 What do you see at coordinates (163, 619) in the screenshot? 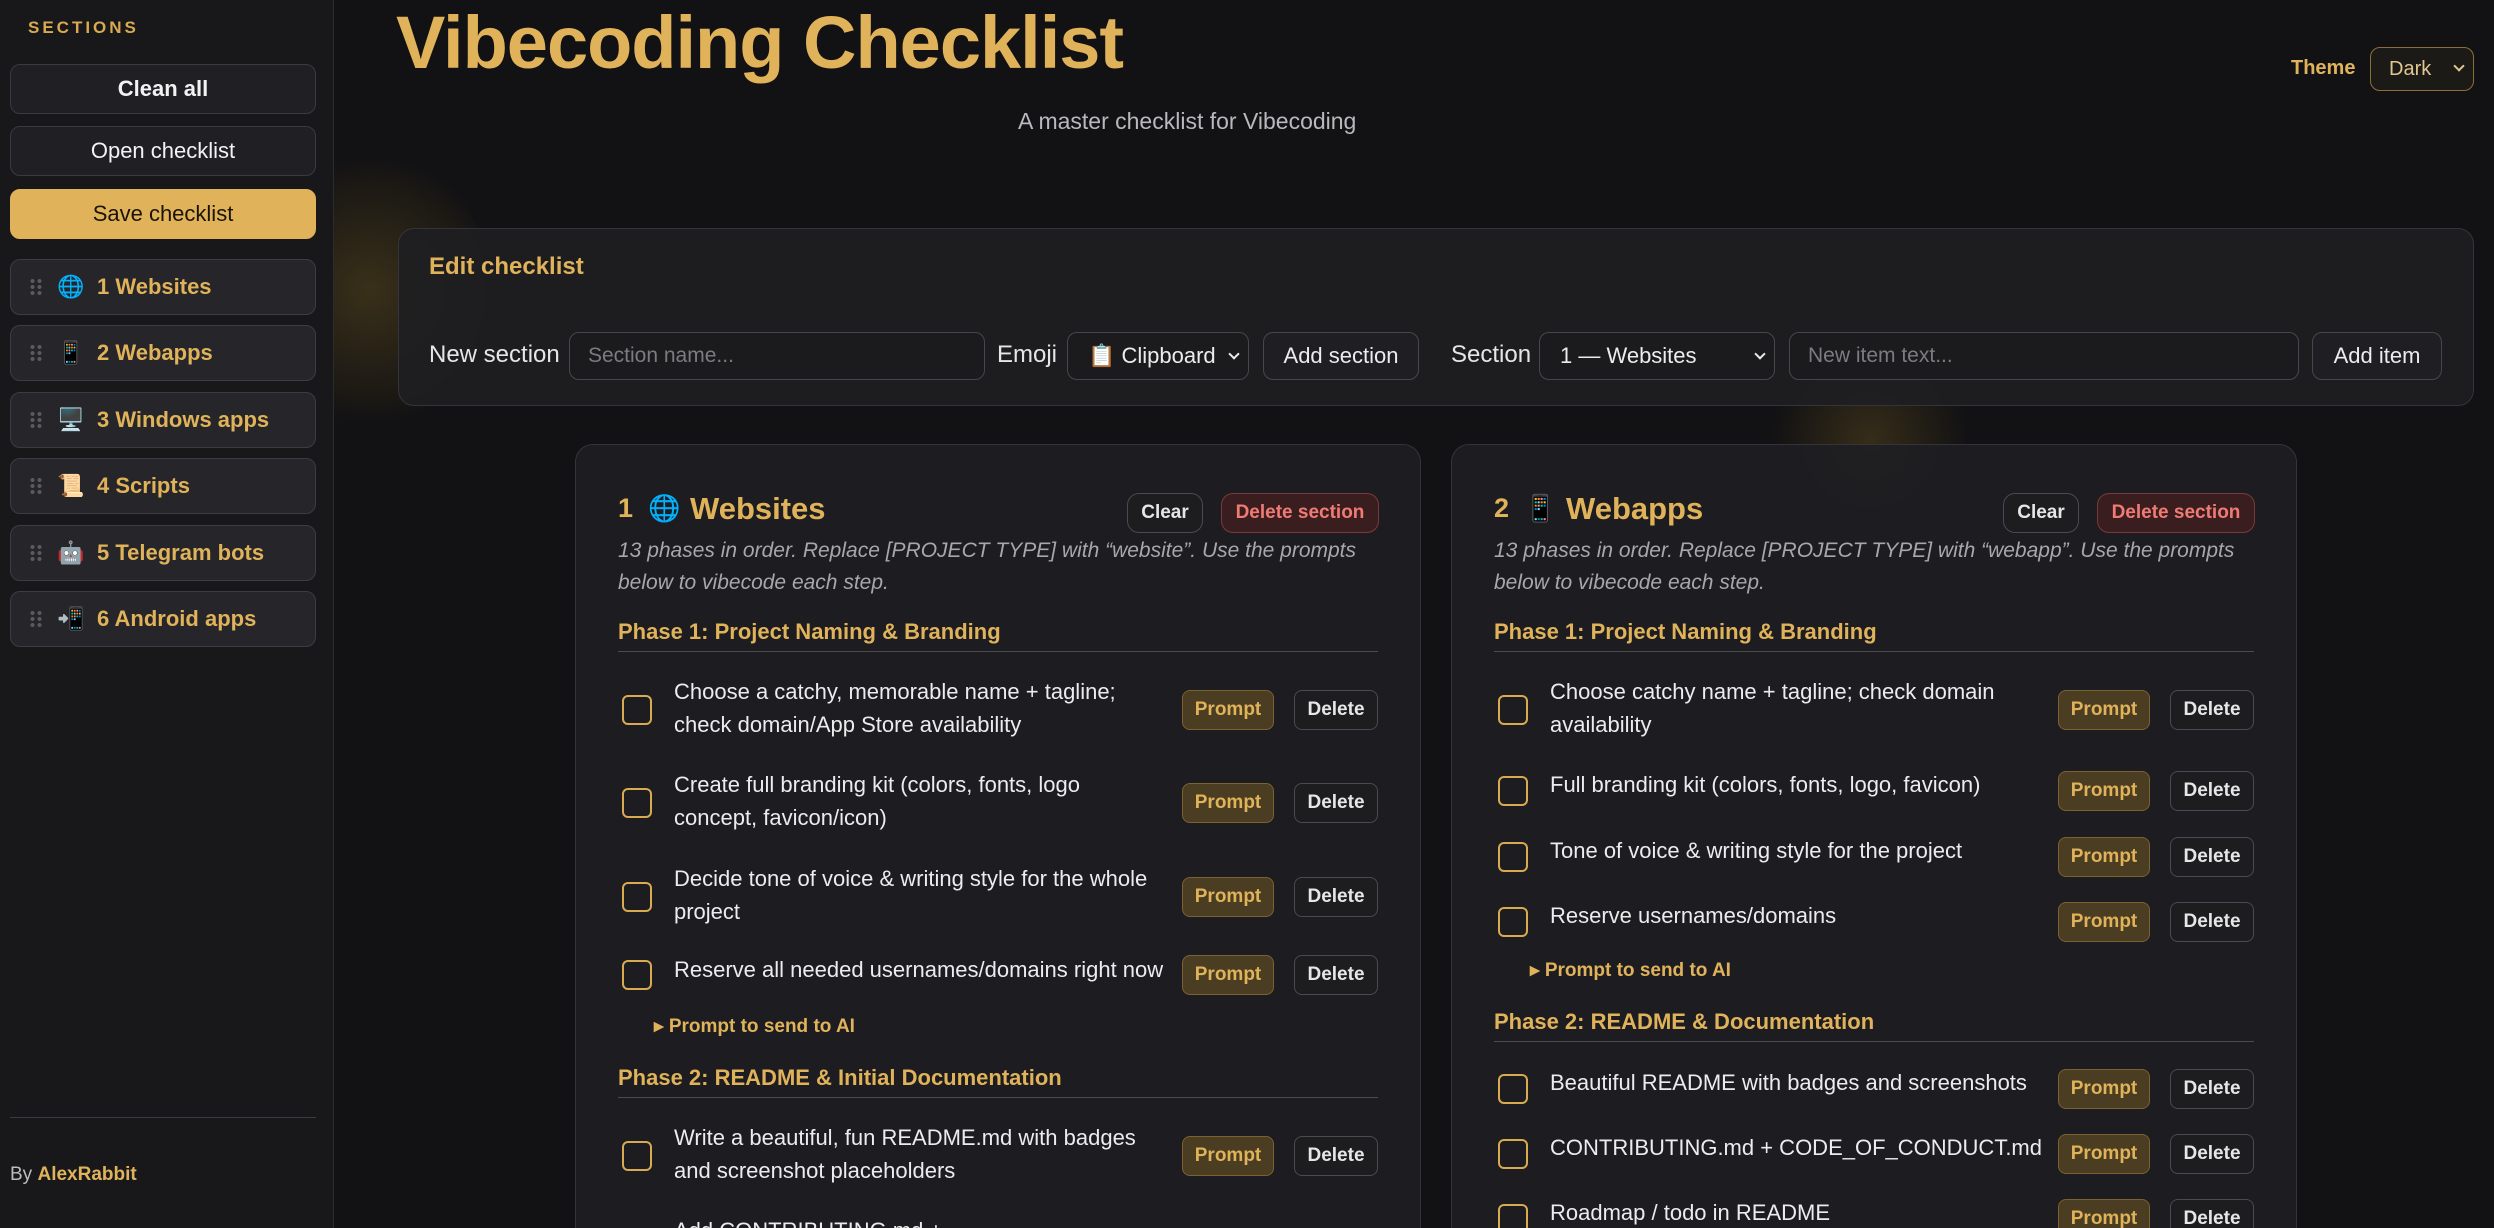
I see `sidebar-item-android-apps: 📲 6 Android apps` at bounding box center [163, 619].